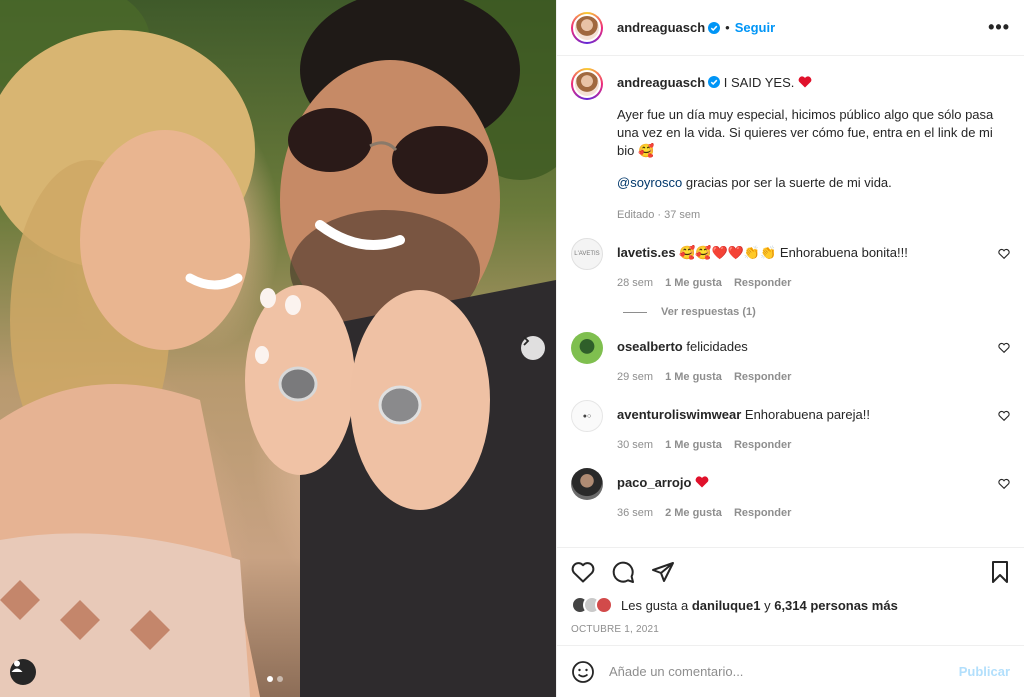 The width and height of the screenshot is (1024, 697). I want to click on caption-username: andreaguasch, so click(661, 82).